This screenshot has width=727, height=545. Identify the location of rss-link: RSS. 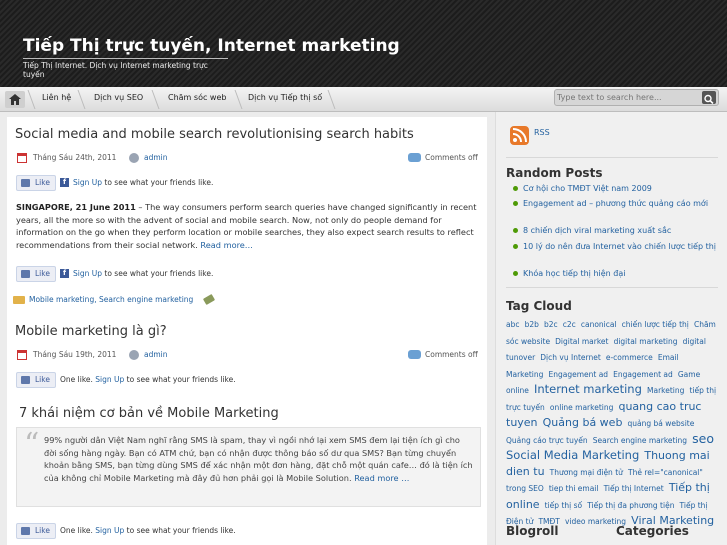
(542, 132).